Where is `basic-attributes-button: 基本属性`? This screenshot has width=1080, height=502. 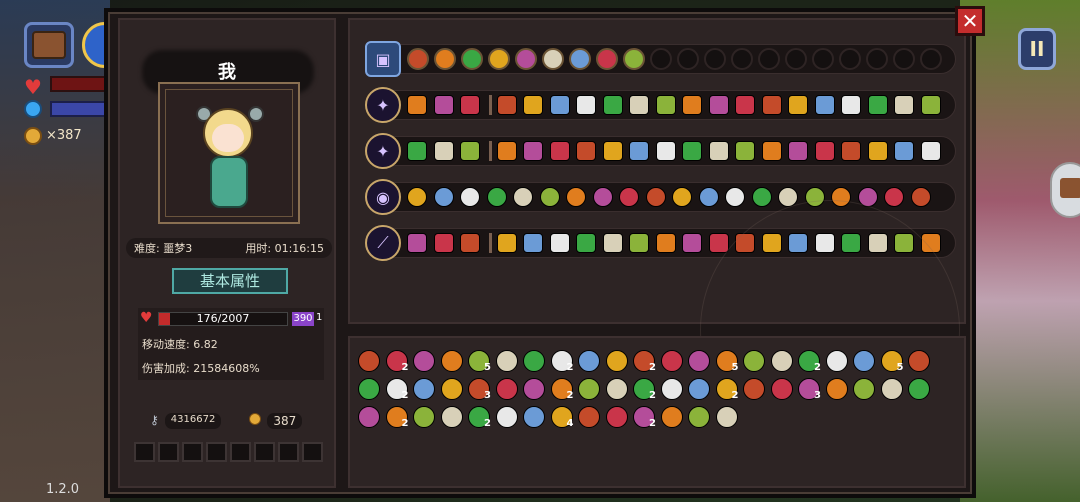 basic-attributes-button: 基本属性 is located at coordinates (230, 281).